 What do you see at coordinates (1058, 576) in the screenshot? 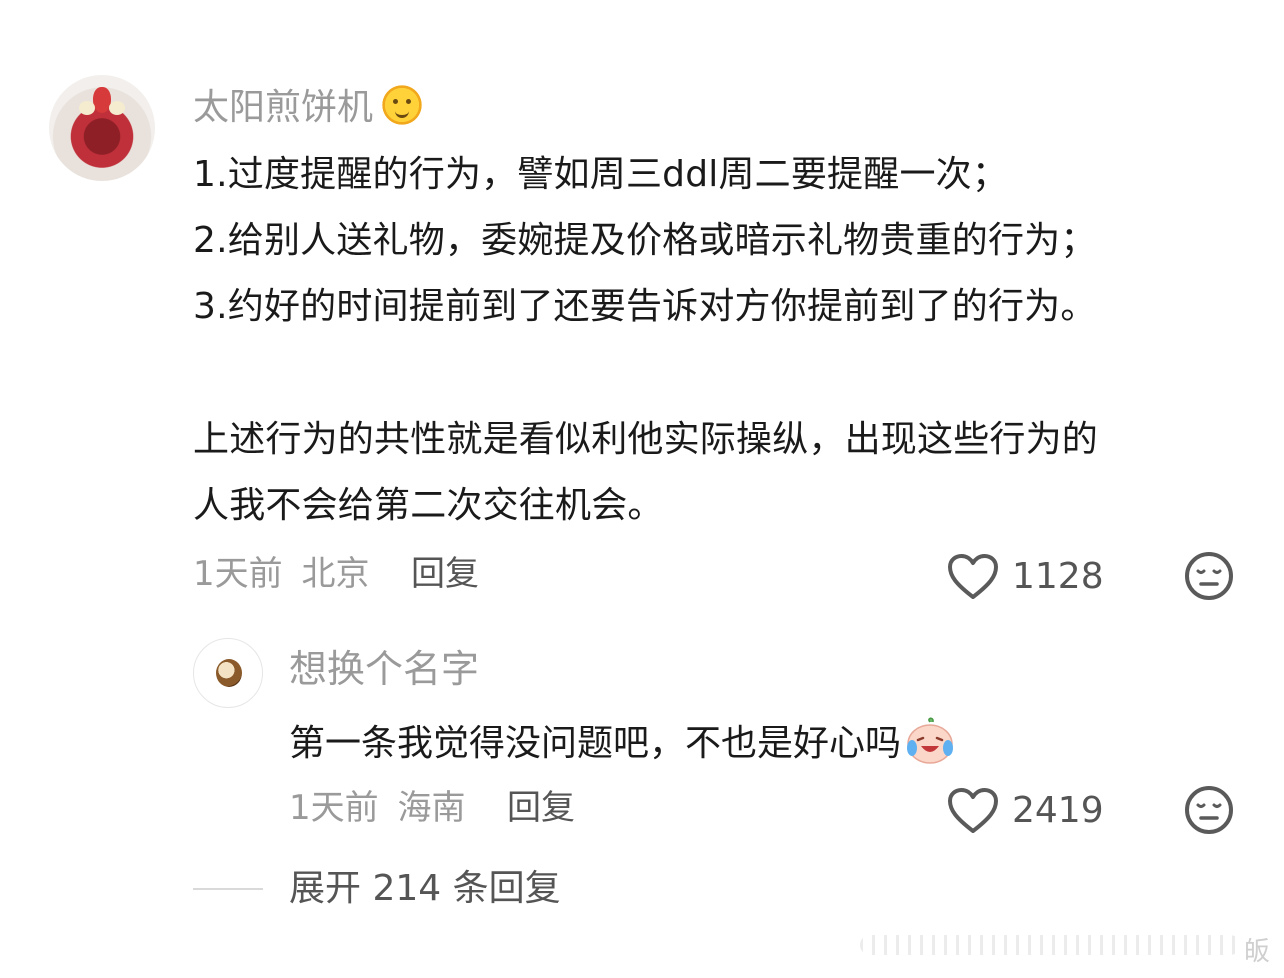
I see `like-count: 1128` at bounding box center [1058, 576].